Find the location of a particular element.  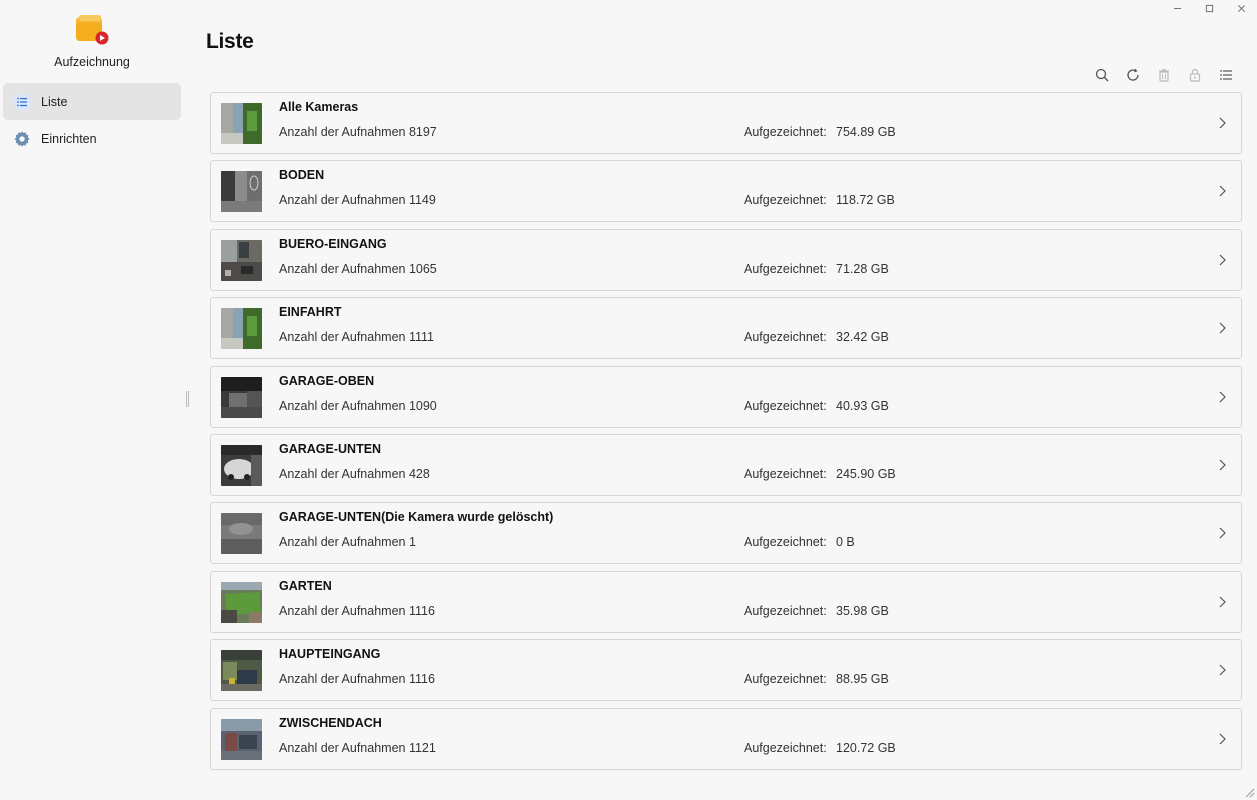

sidebar-resize-handle is located at coordinates (187, 399).